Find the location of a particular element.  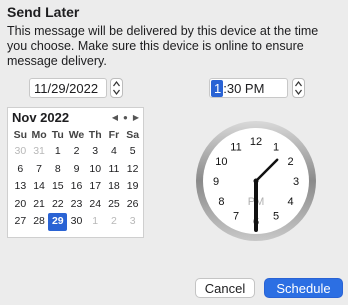

calendar-day: 21 is located at coordinates (39, 205).